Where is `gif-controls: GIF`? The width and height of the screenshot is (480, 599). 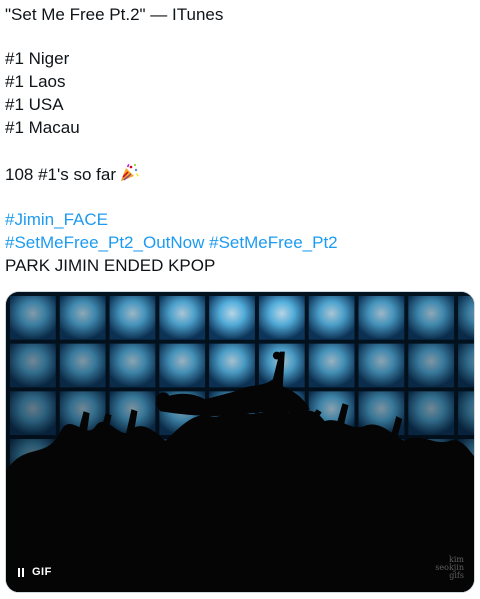
gif-controls: GIF is located at coordinates (35, 572).